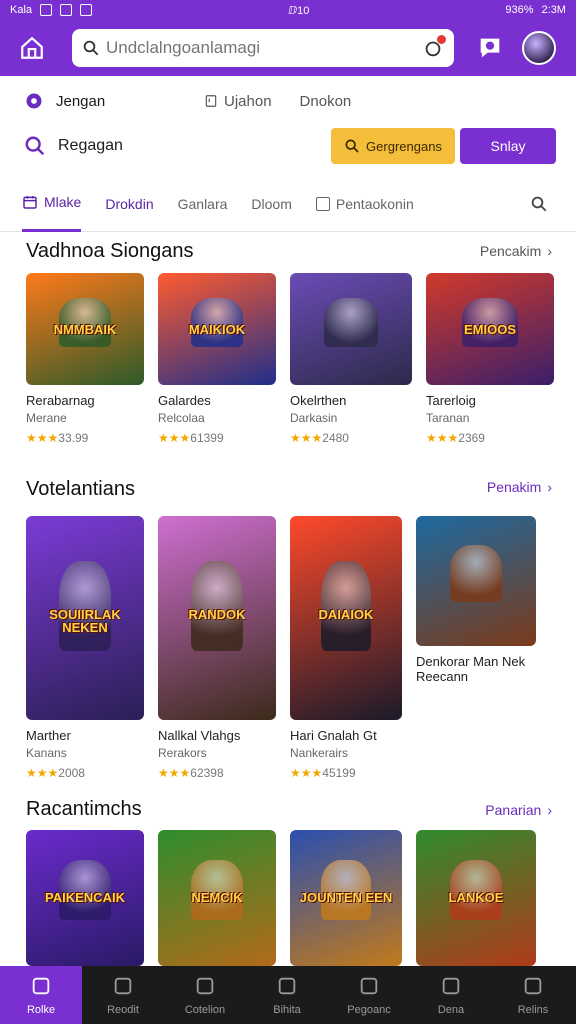 The image size is (576, 1024). What do you see at coordinates (60, 400) in the screenshot?
I see `game-title: Rerabarnag` at bounding box center [60, 400].